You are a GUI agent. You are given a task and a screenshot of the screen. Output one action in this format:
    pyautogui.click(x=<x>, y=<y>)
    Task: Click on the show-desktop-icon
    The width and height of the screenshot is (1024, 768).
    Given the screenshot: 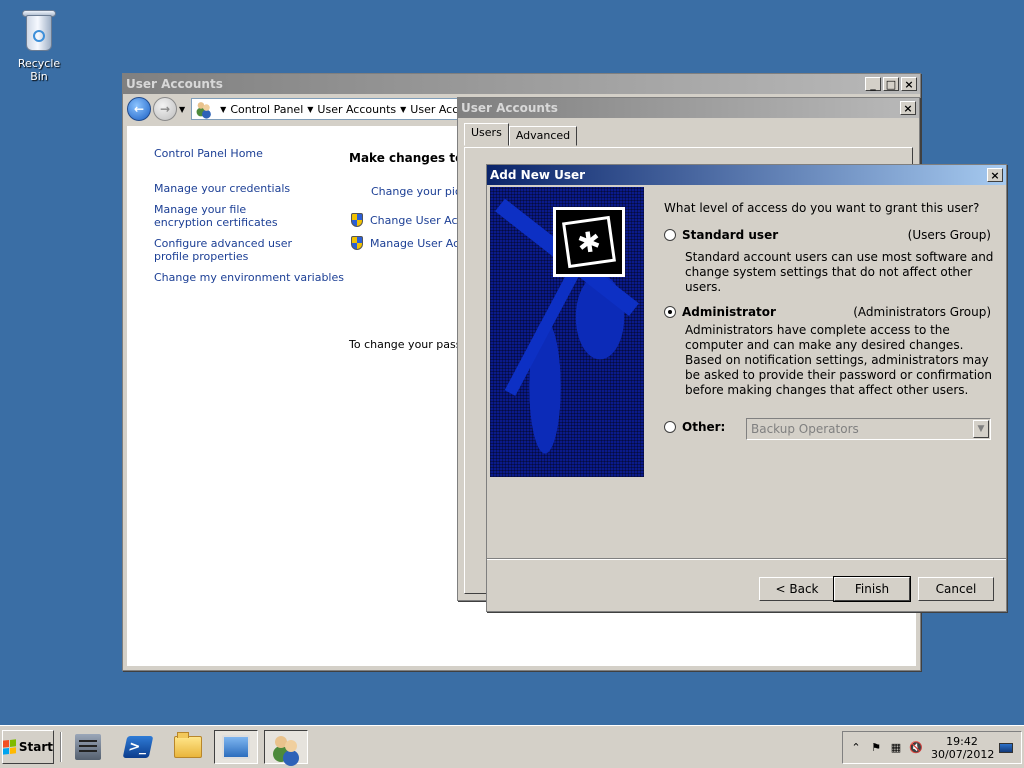 What is the action you would take?
    pyautogui.click(x=1006, y=747)
    